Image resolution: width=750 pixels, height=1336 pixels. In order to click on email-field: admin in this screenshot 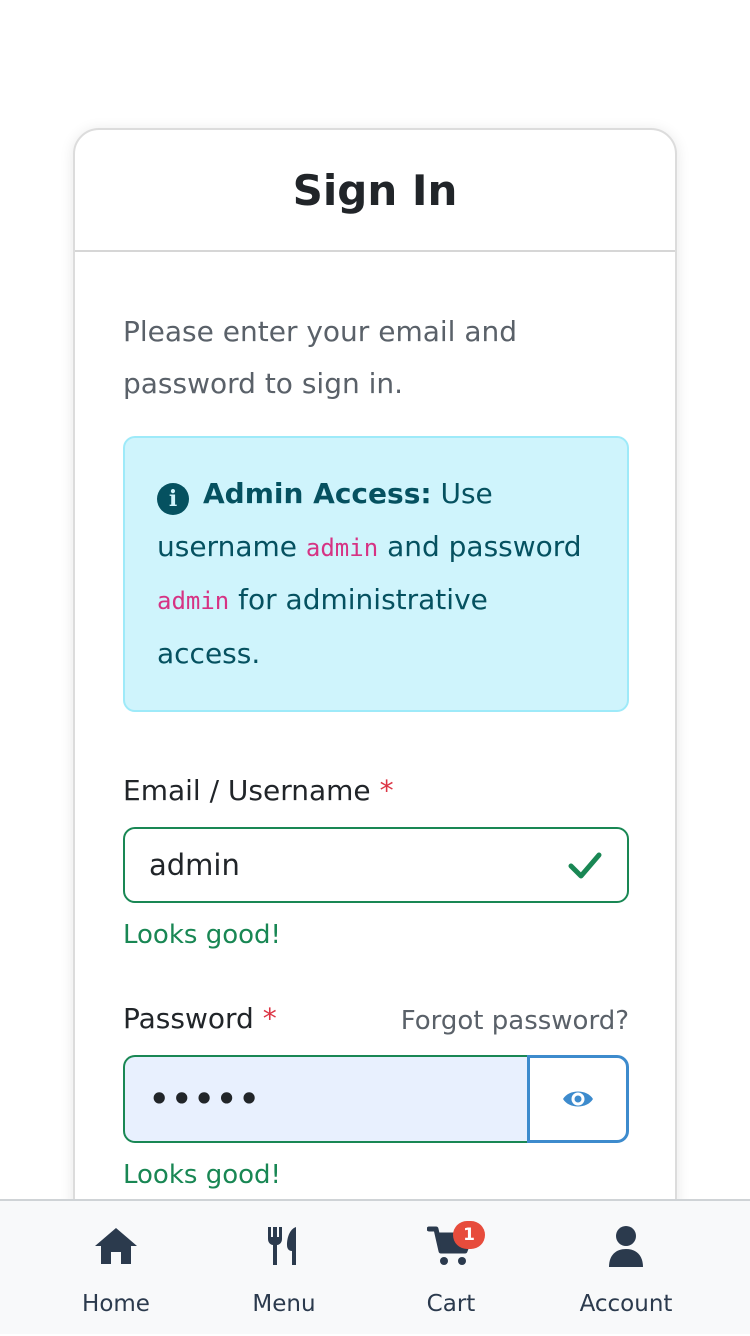, I will do `click(376, 865)`.